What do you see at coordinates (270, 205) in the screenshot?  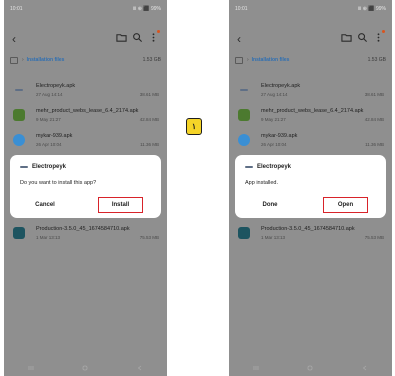 I see `done-button: Done` at bounding box center [270, 205].